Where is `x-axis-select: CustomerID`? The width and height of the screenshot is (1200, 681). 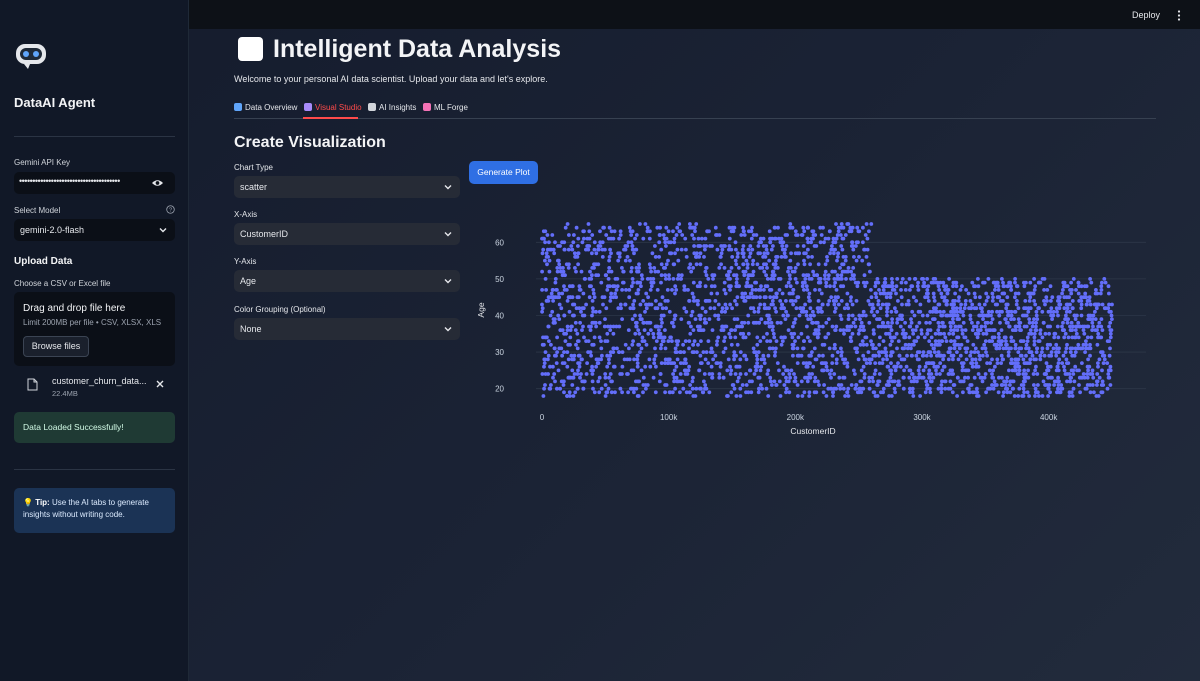 x-axis-select: CustomerID is located at coordinates (347, 234).